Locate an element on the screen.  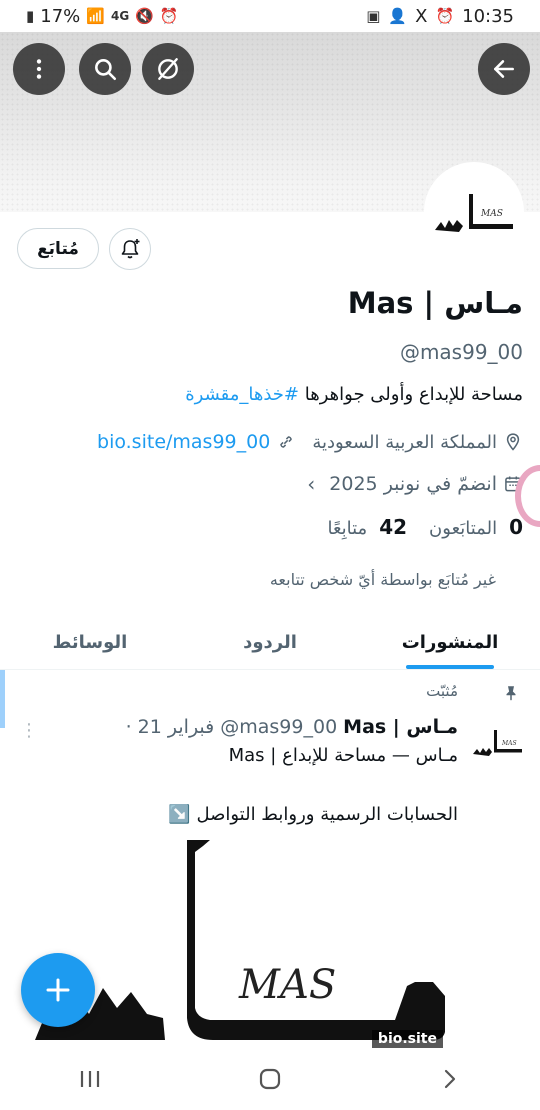
post-media-image: MAS bio.site is located at coordinates (246, 942).